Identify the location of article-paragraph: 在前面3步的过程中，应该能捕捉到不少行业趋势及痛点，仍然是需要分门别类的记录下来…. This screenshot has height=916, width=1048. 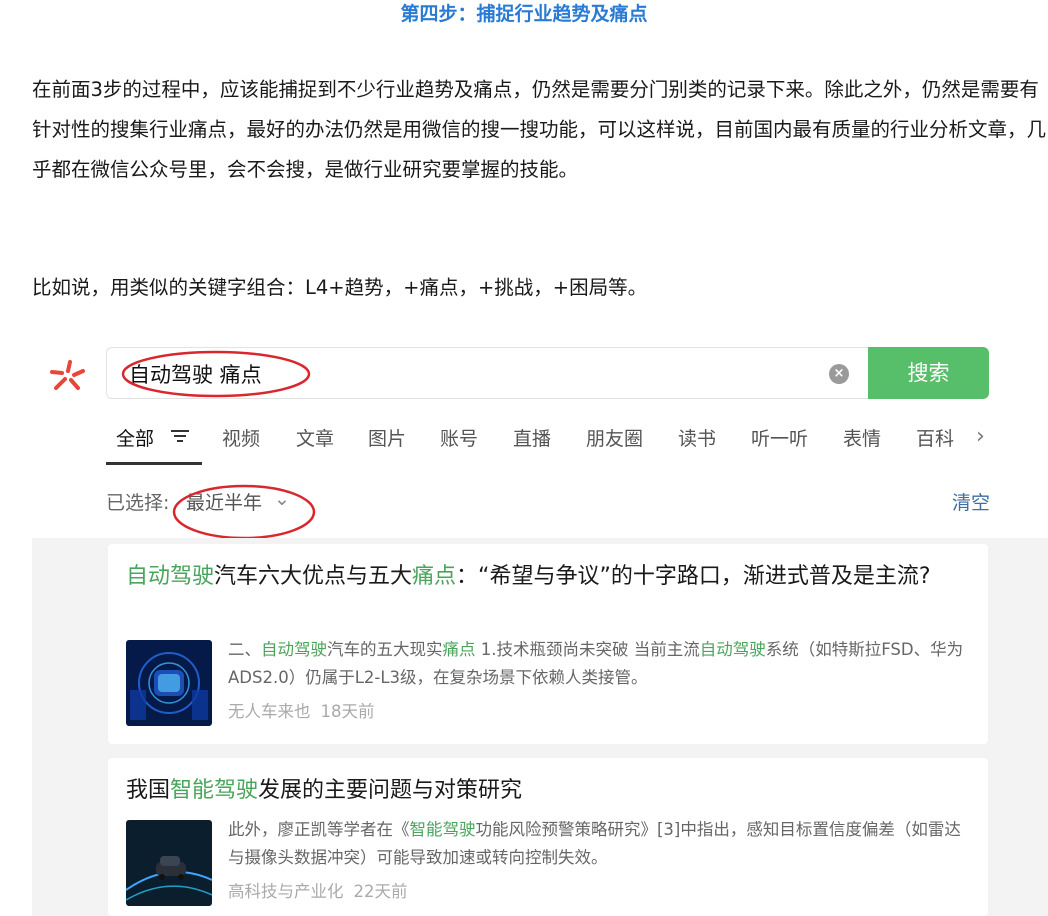
(539, 129).